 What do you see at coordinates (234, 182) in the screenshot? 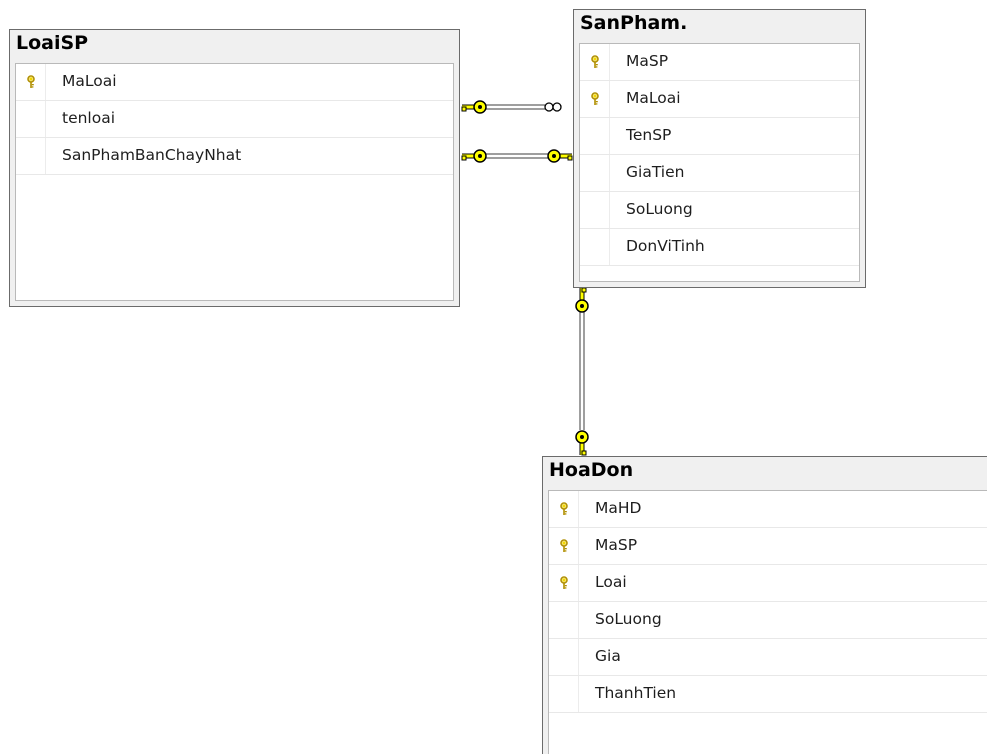
I see `column-list: MaLoai tenloai SanPhamBanChayNhat` at bounding box center [234, 182].